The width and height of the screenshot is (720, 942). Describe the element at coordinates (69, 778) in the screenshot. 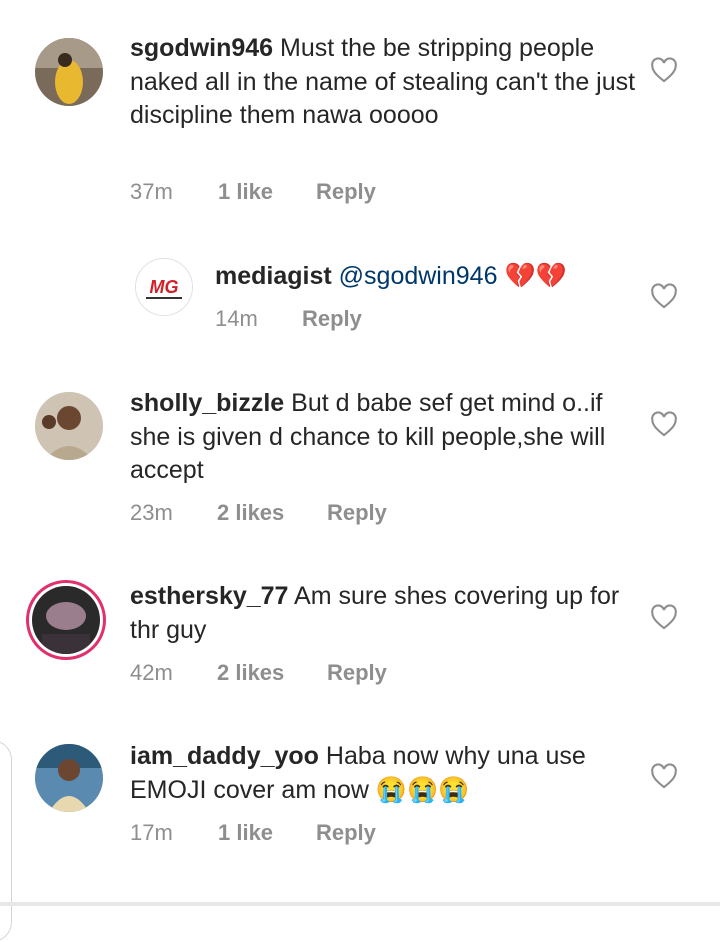

I see `avatar-iam_daddy_yoo` at that location.